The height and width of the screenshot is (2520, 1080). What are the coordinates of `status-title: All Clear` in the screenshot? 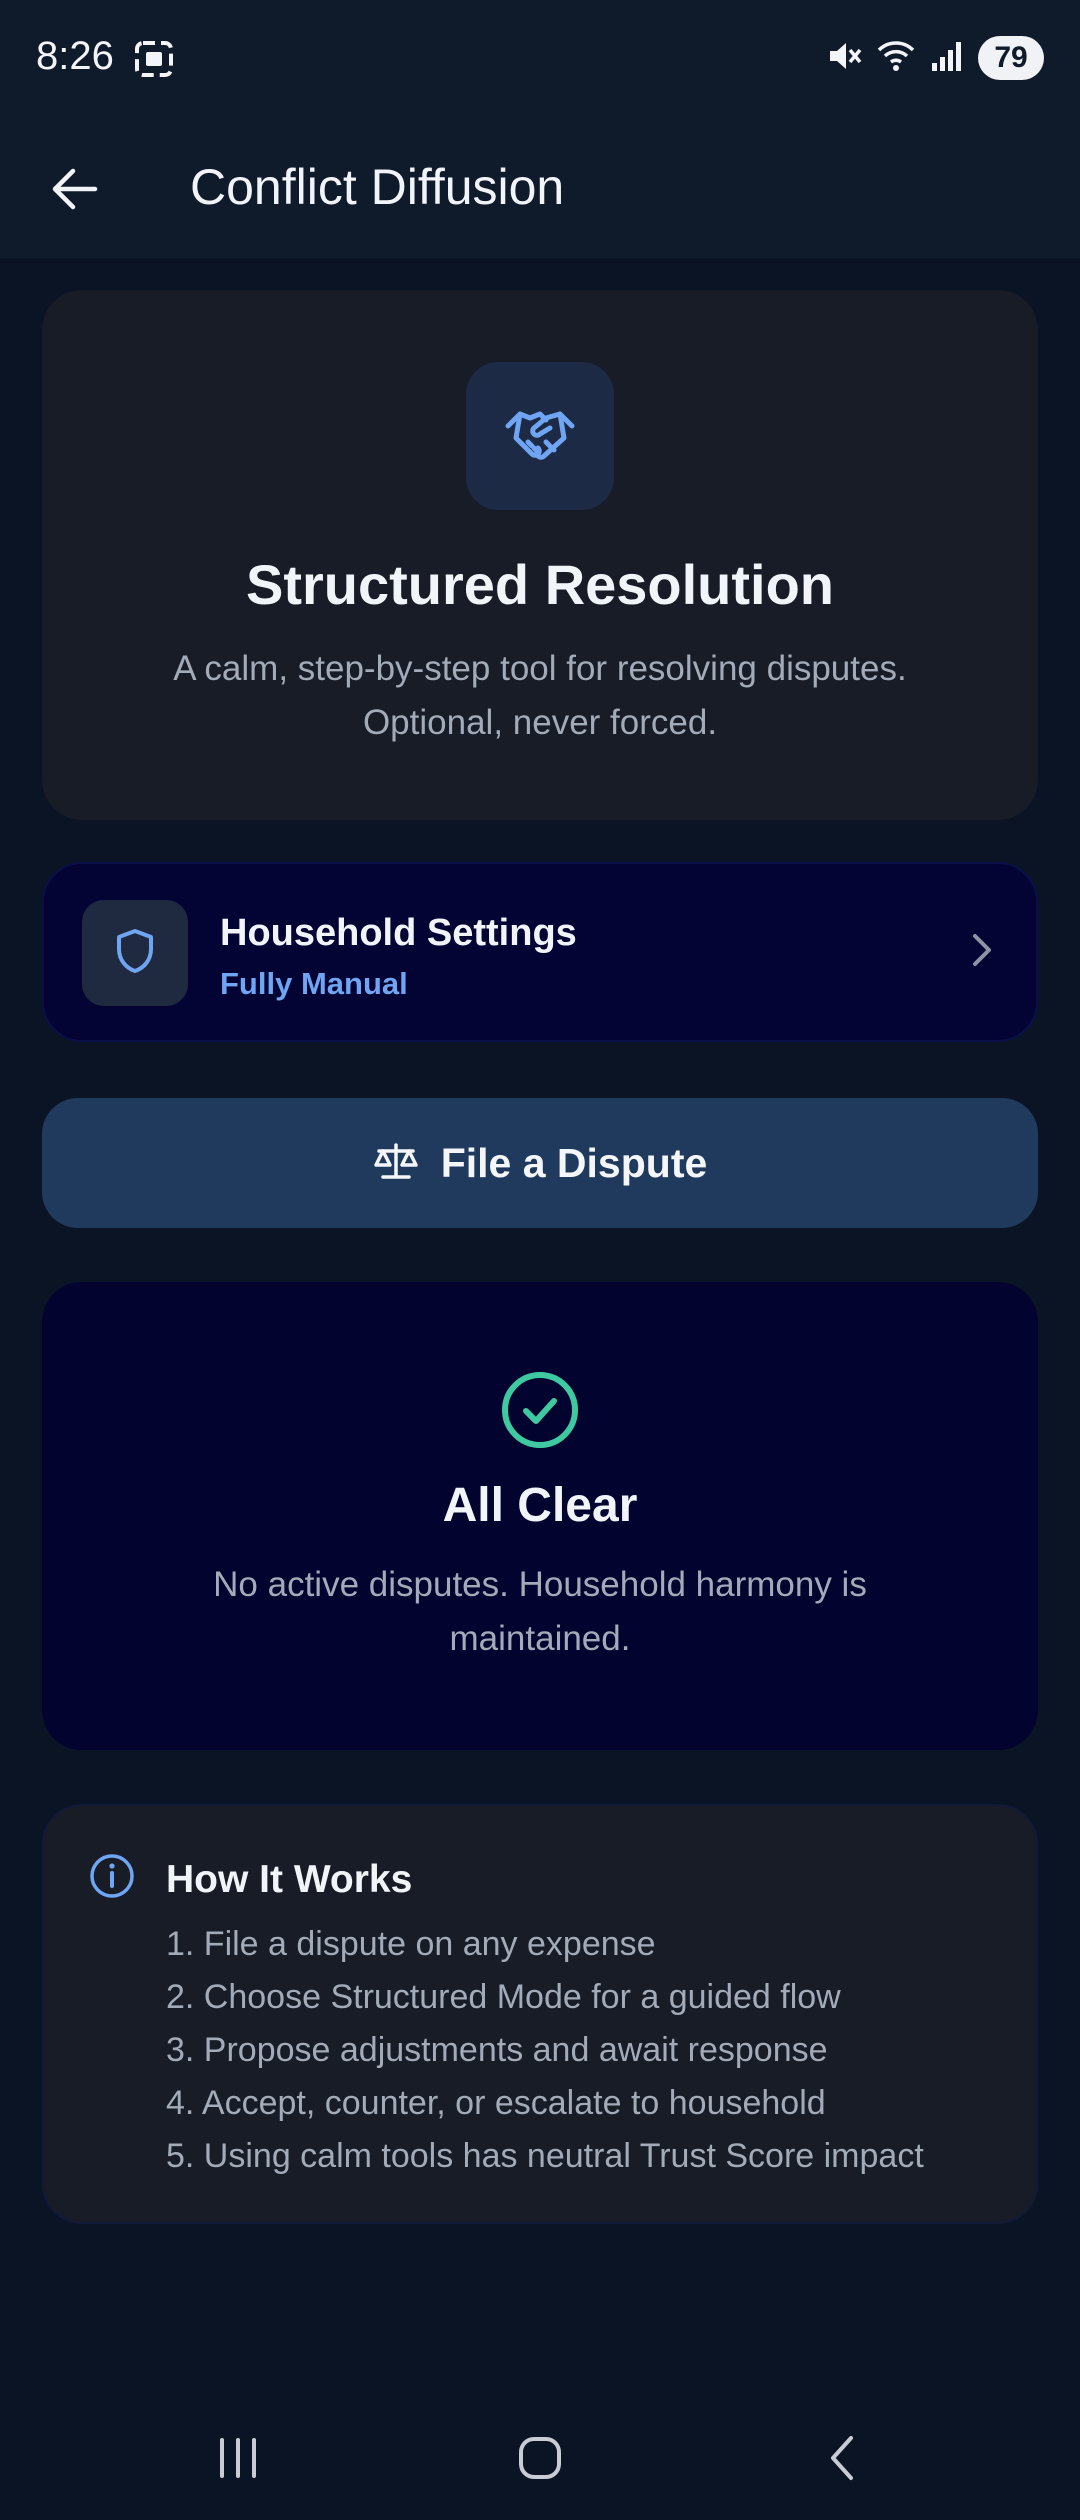 It's located at (540, 1505).